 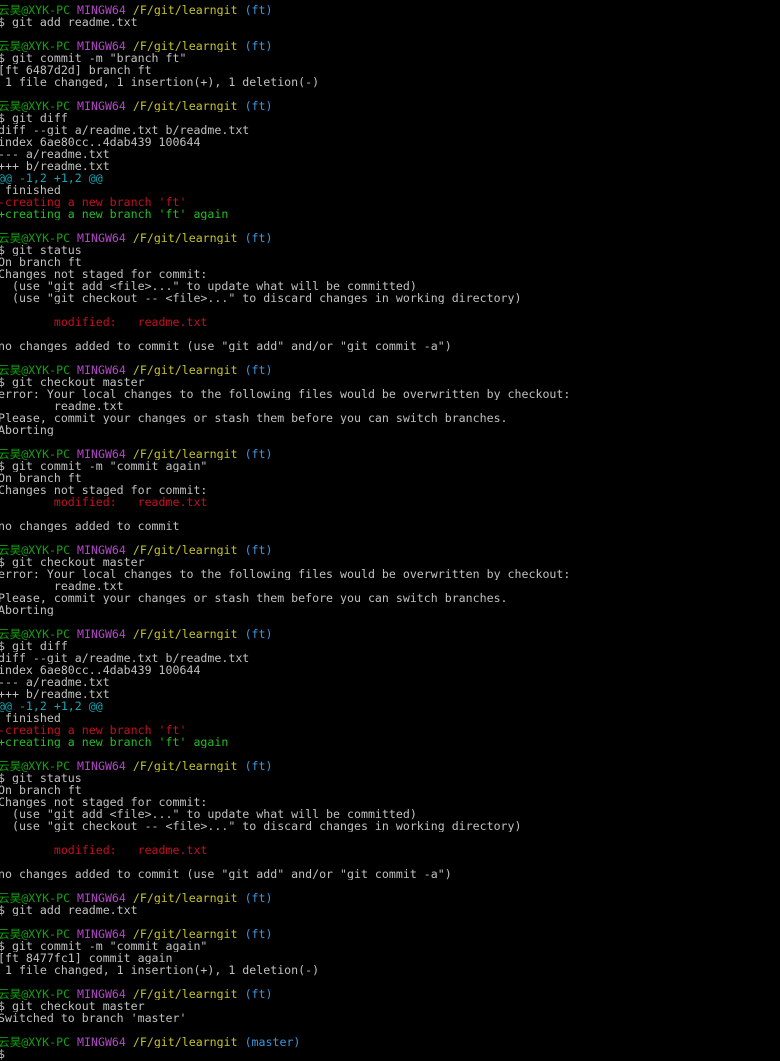 I want to click on command-text: $ git status, so click(x=41, y=778).